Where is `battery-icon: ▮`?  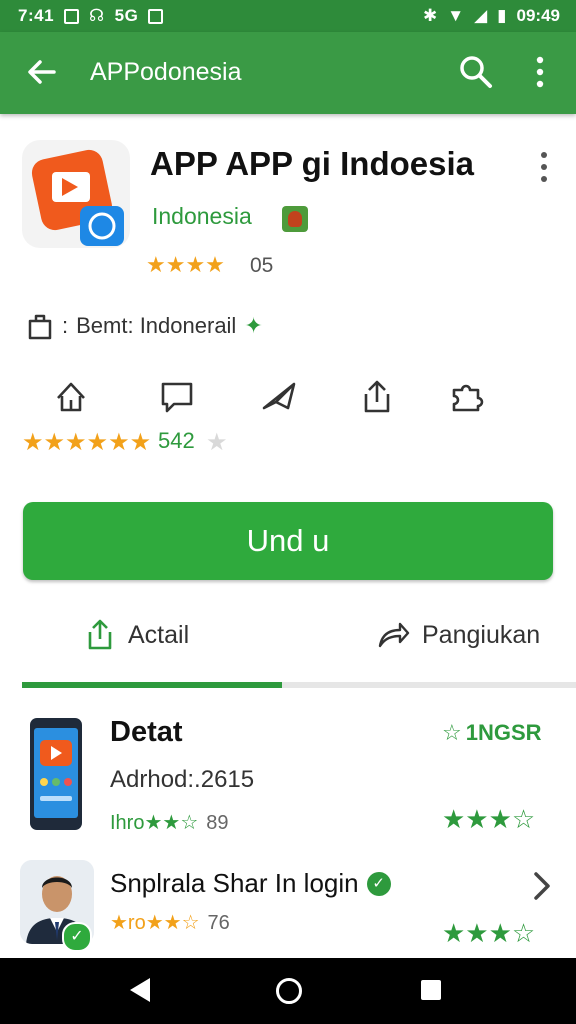
battery-icon: ▮ is located at coordinates (502, 15).